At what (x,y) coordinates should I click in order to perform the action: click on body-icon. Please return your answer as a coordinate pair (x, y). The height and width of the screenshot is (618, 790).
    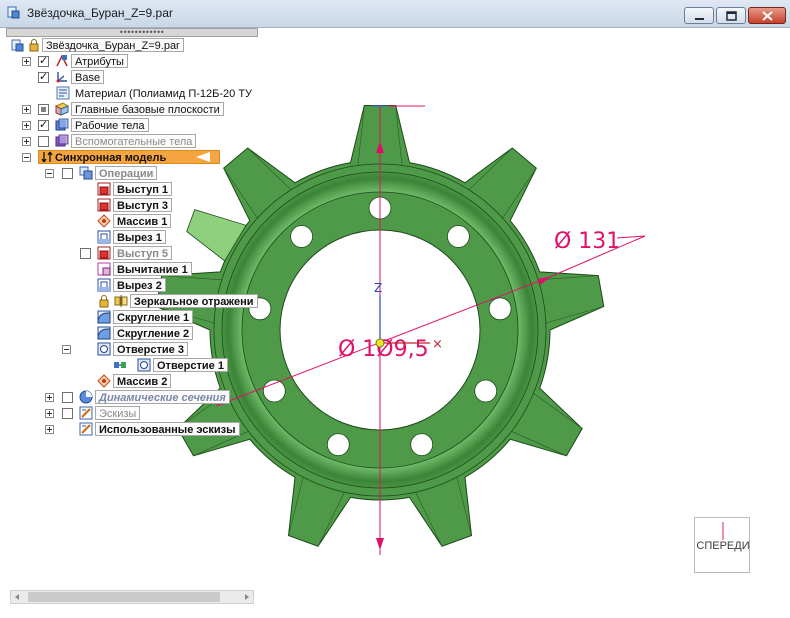
    Looking at the image, I should click on (62, 124).